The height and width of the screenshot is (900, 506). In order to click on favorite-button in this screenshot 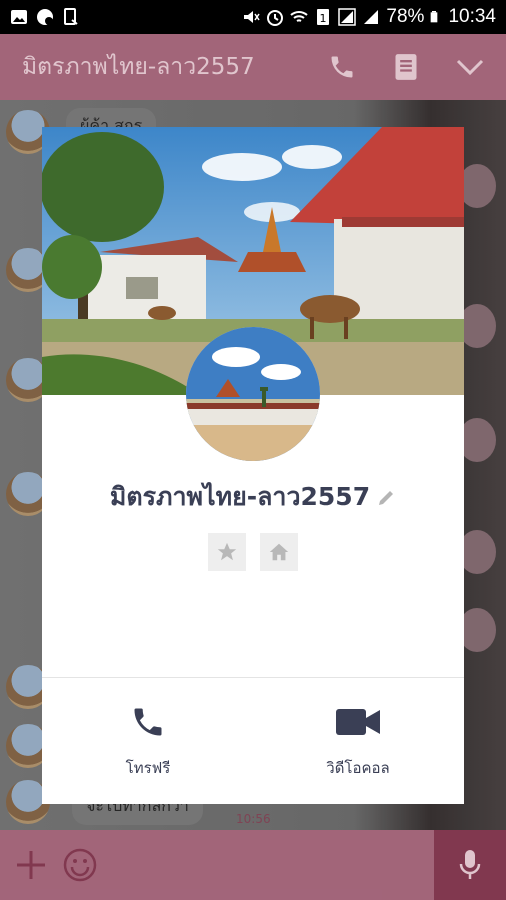, I will do `click(227, 552)`.